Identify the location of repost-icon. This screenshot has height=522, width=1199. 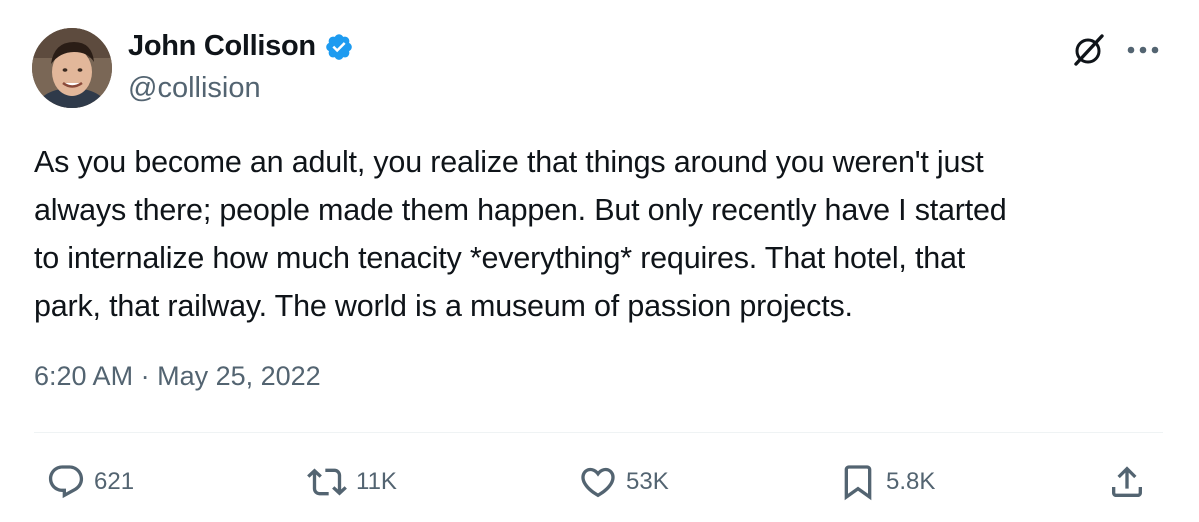
(327, 482).